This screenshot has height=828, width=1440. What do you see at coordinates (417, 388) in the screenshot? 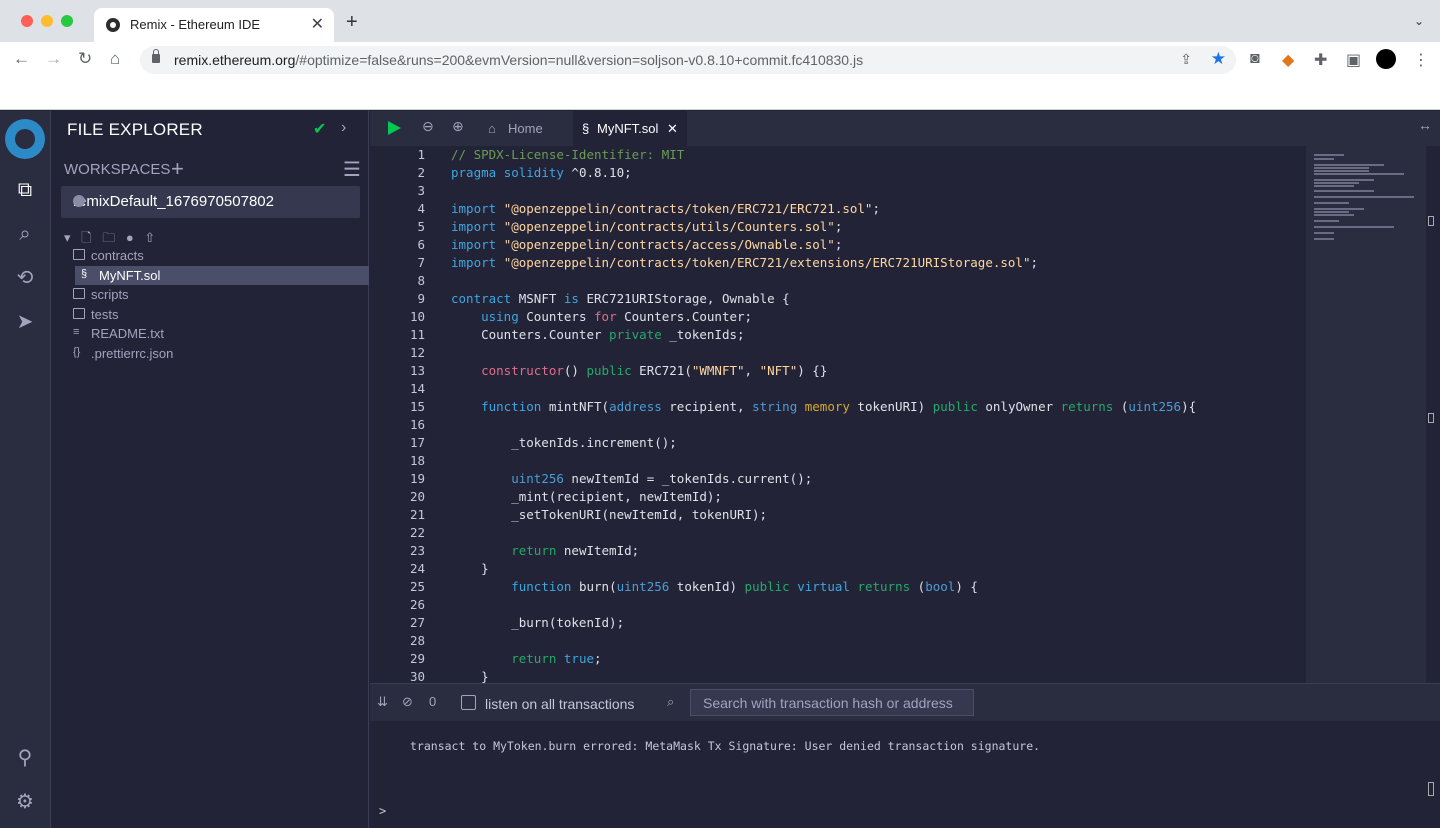
I see `line-number: 14` at bounding box center [417, 388].